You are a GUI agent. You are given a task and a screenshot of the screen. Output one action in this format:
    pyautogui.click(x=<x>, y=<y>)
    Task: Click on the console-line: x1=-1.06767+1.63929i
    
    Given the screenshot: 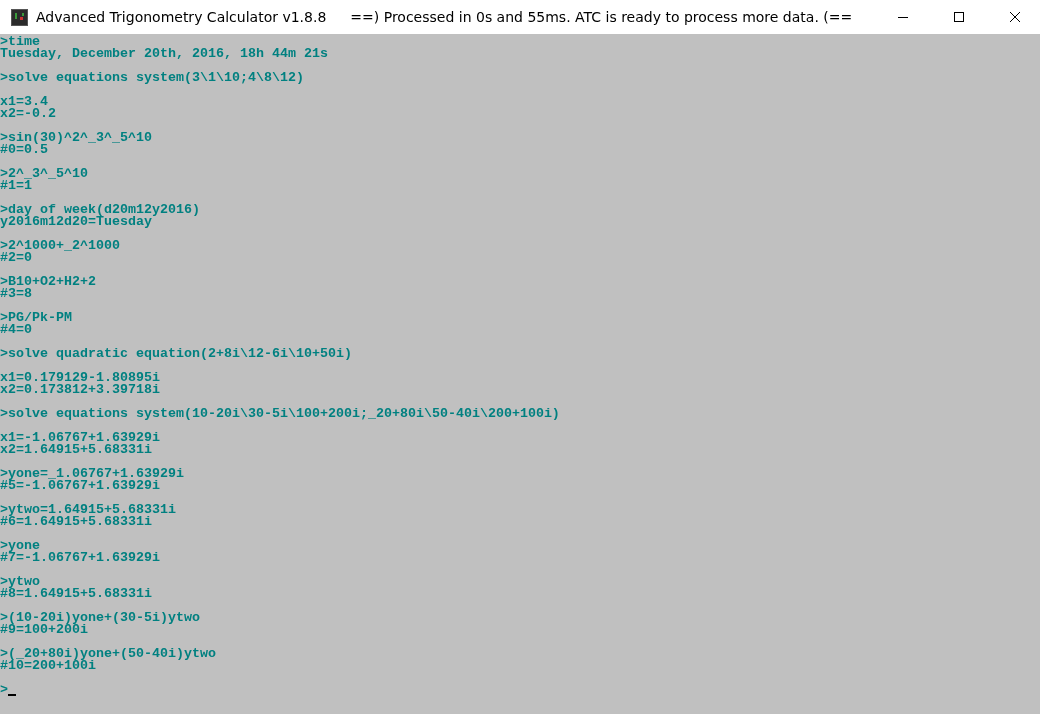 What is the action you would take?
    pyautogui.click(x=80, y=438)
    